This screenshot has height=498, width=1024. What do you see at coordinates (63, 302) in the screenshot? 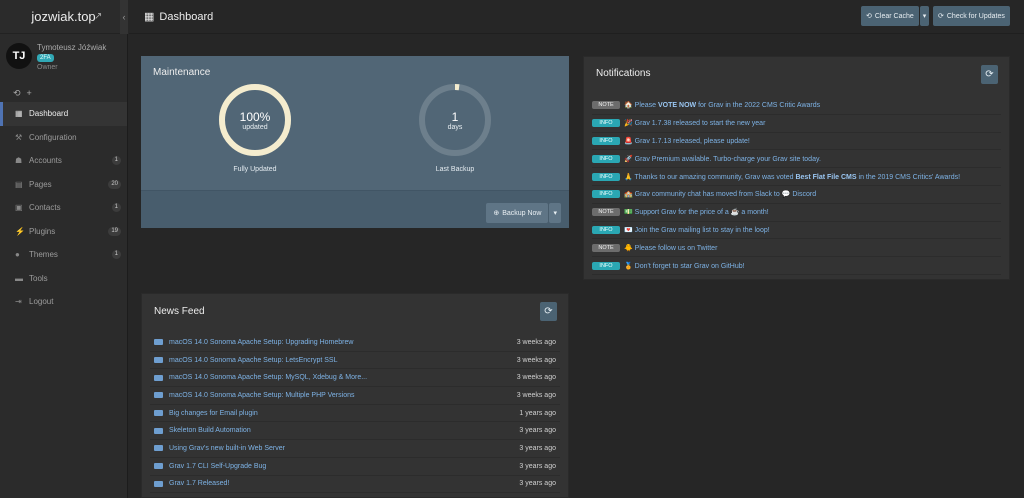
I see `sidebar-item-logout: ⇥ Logout` at bounding box center [63, 302].